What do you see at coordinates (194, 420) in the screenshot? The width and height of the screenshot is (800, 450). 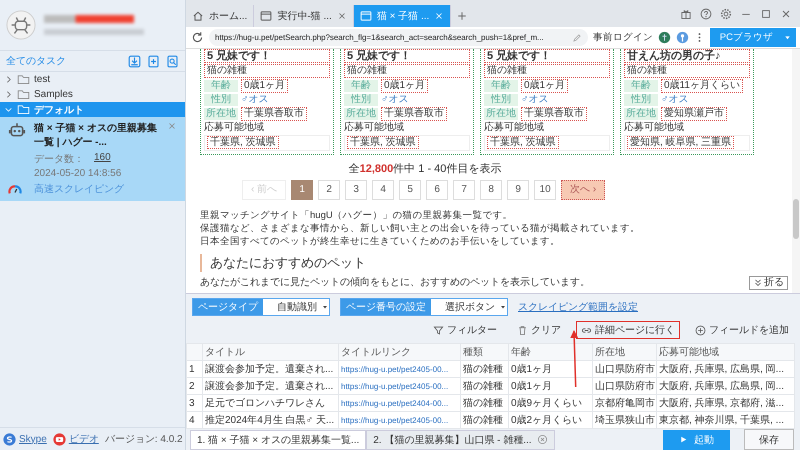 I see `row-number: 4` at bounding box center [194, 420].